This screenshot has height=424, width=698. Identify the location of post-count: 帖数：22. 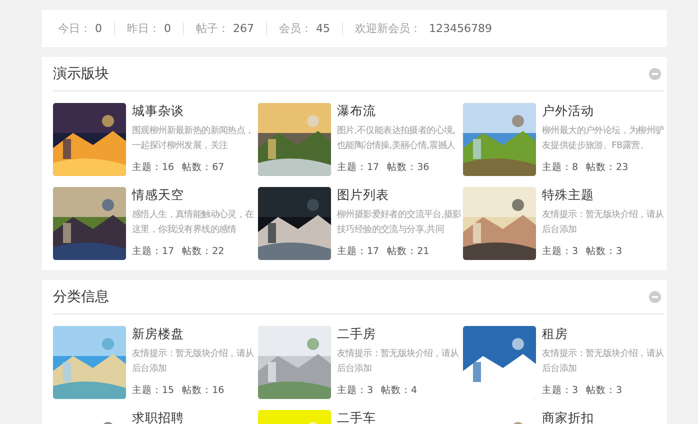
(203, 251).